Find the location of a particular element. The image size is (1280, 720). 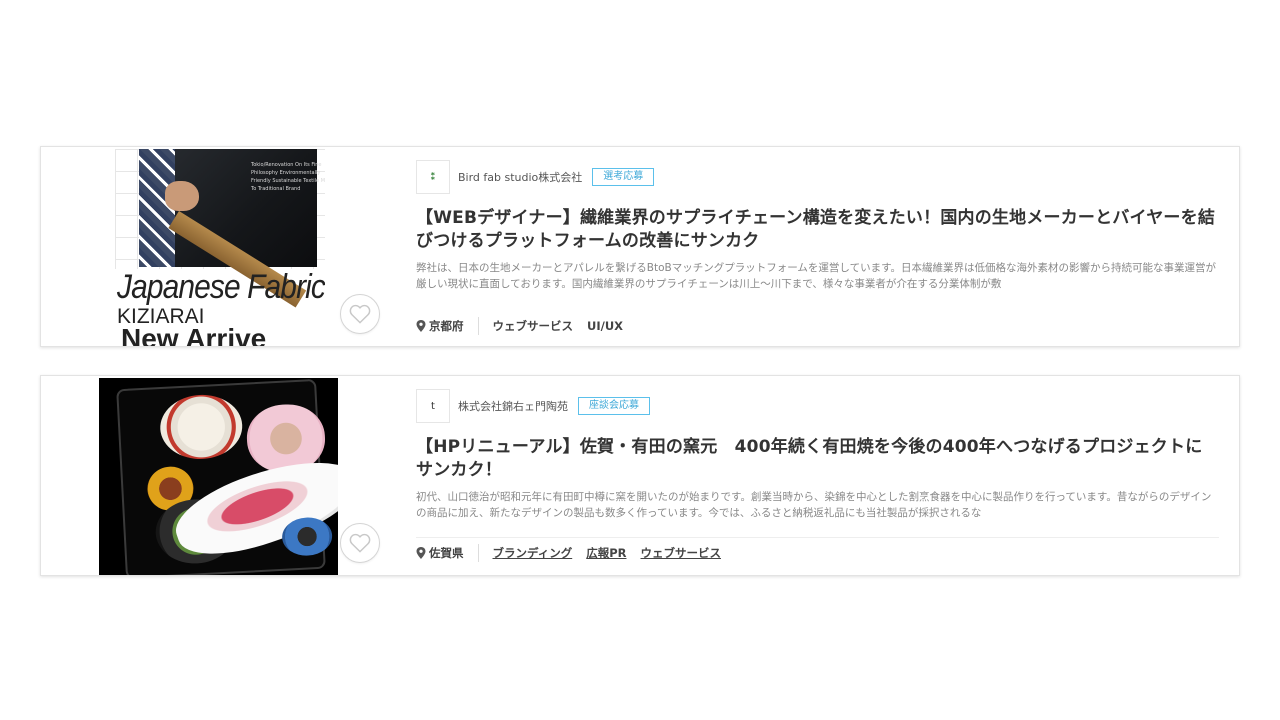

thumbnail-subheading: New Arrive is located at coordinates (194, 335).